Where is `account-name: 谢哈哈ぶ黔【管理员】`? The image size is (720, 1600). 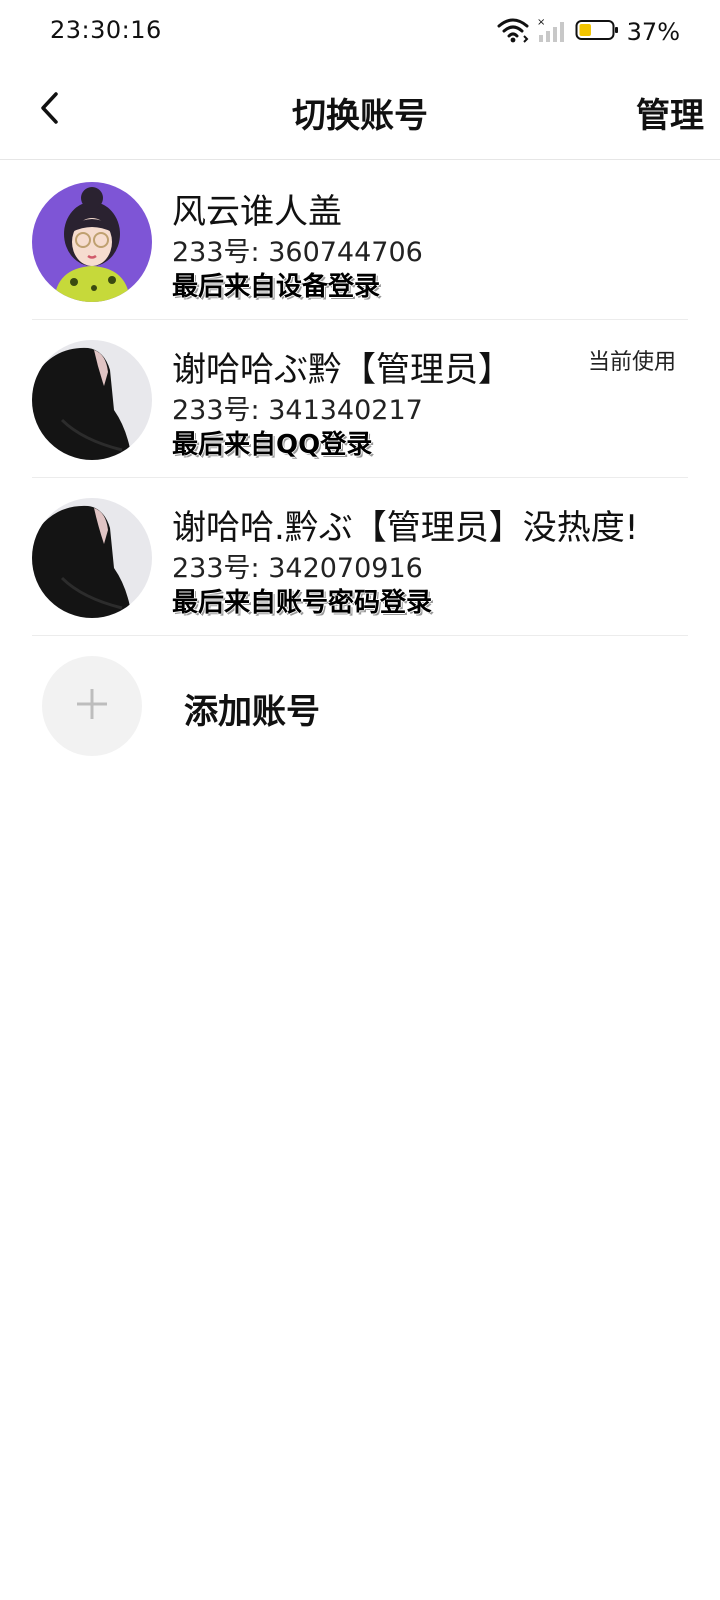 account-name: 谢哈哈ぶ黔【管理员】 is located at coordinates (342, 370).